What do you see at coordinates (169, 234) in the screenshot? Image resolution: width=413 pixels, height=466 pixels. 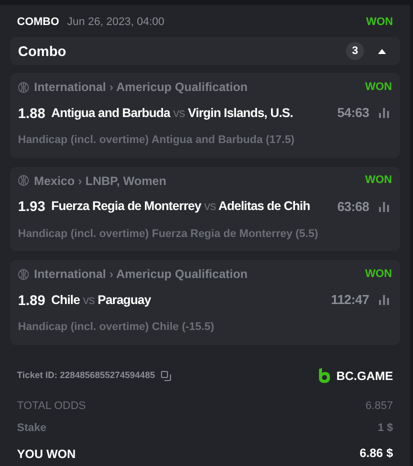 I see `market-text: Handicap (incl. overtime) Fuerza Regia de Monterrey (5.5)` at bounding box center [169, 234].